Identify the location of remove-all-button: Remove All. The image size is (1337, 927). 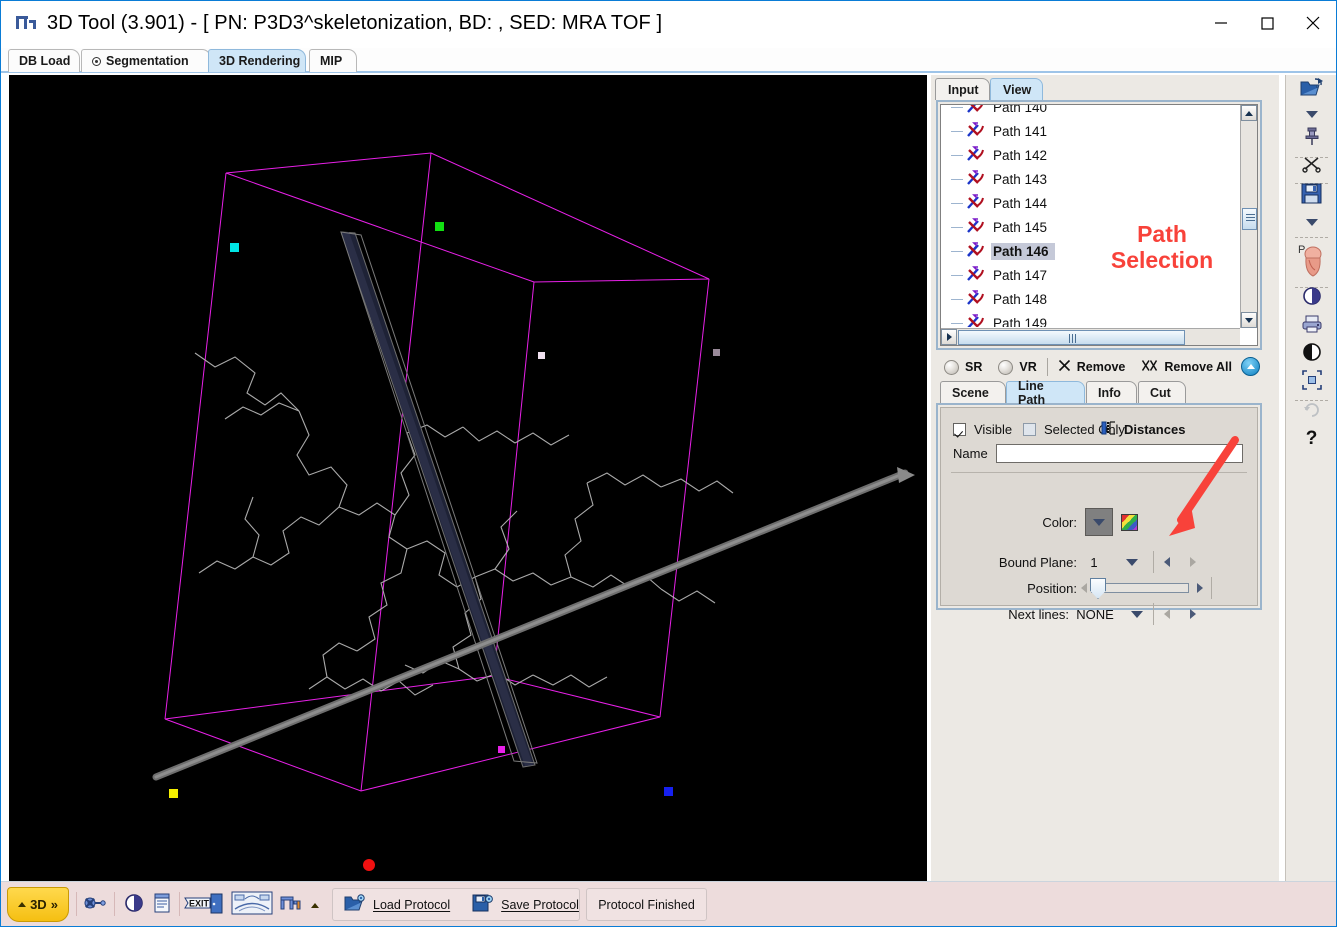
(1186, 367).